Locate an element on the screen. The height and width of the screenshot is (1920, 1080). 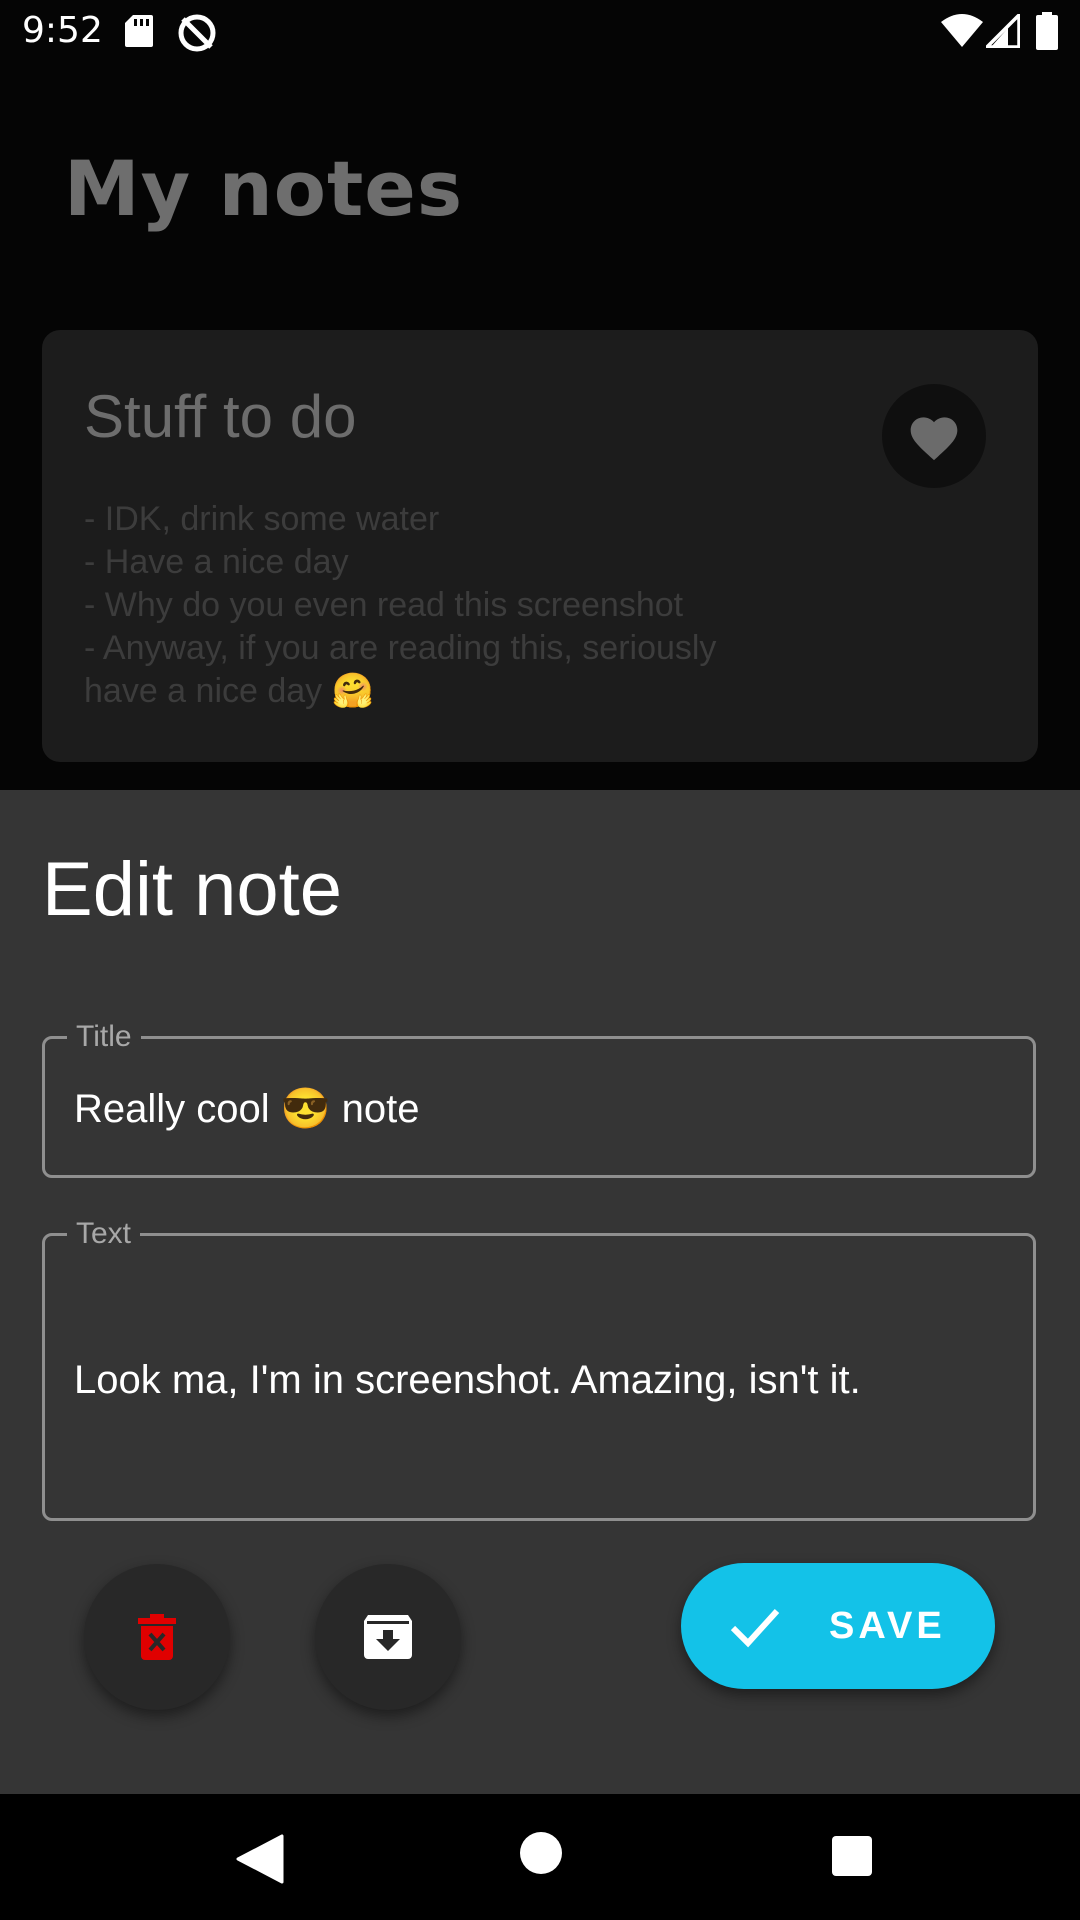
title-input: Really cool 😎 note is located at coordinates (247, 1108).